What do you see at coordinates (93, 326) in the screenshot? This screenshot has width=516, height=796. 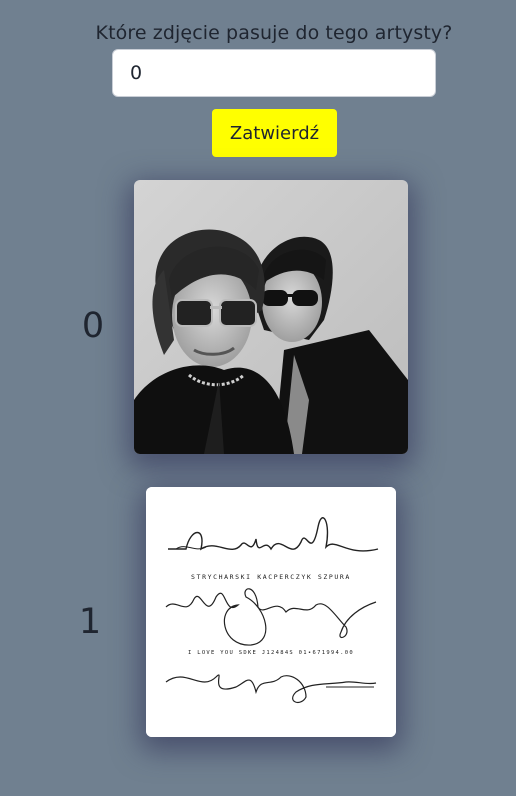 I see `option-label-0: 0` at bounding box center [93, 326].